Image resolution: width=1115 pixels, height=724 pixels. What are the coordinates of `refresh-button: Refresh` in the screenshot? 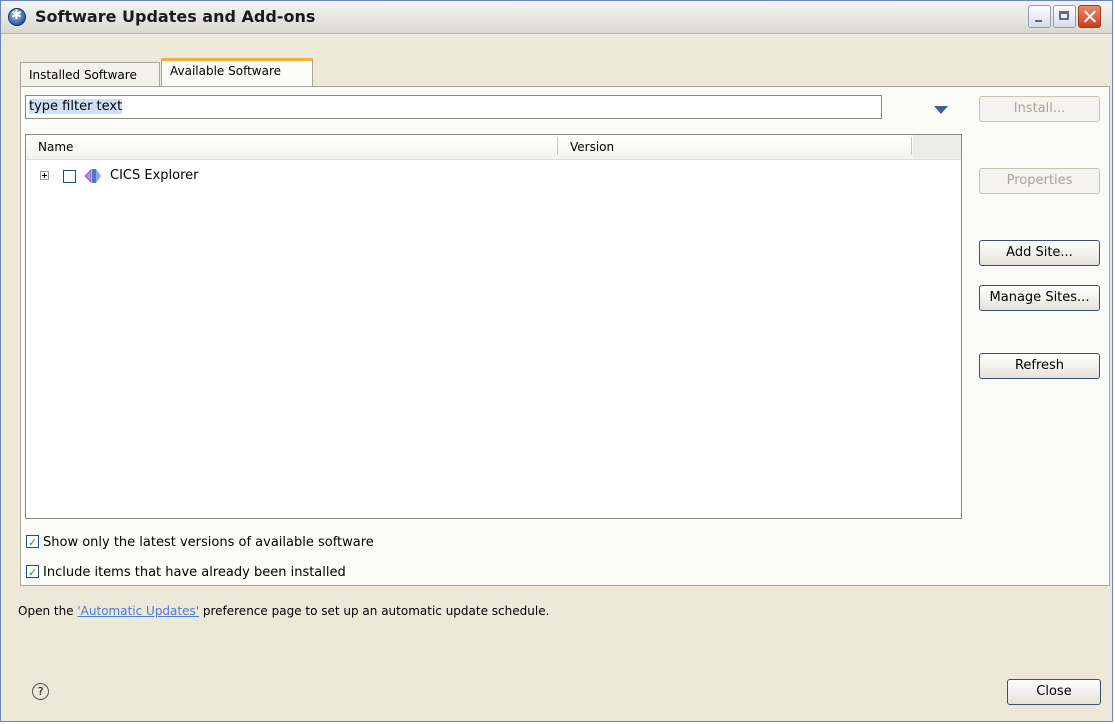 It's located at (1039, 366).